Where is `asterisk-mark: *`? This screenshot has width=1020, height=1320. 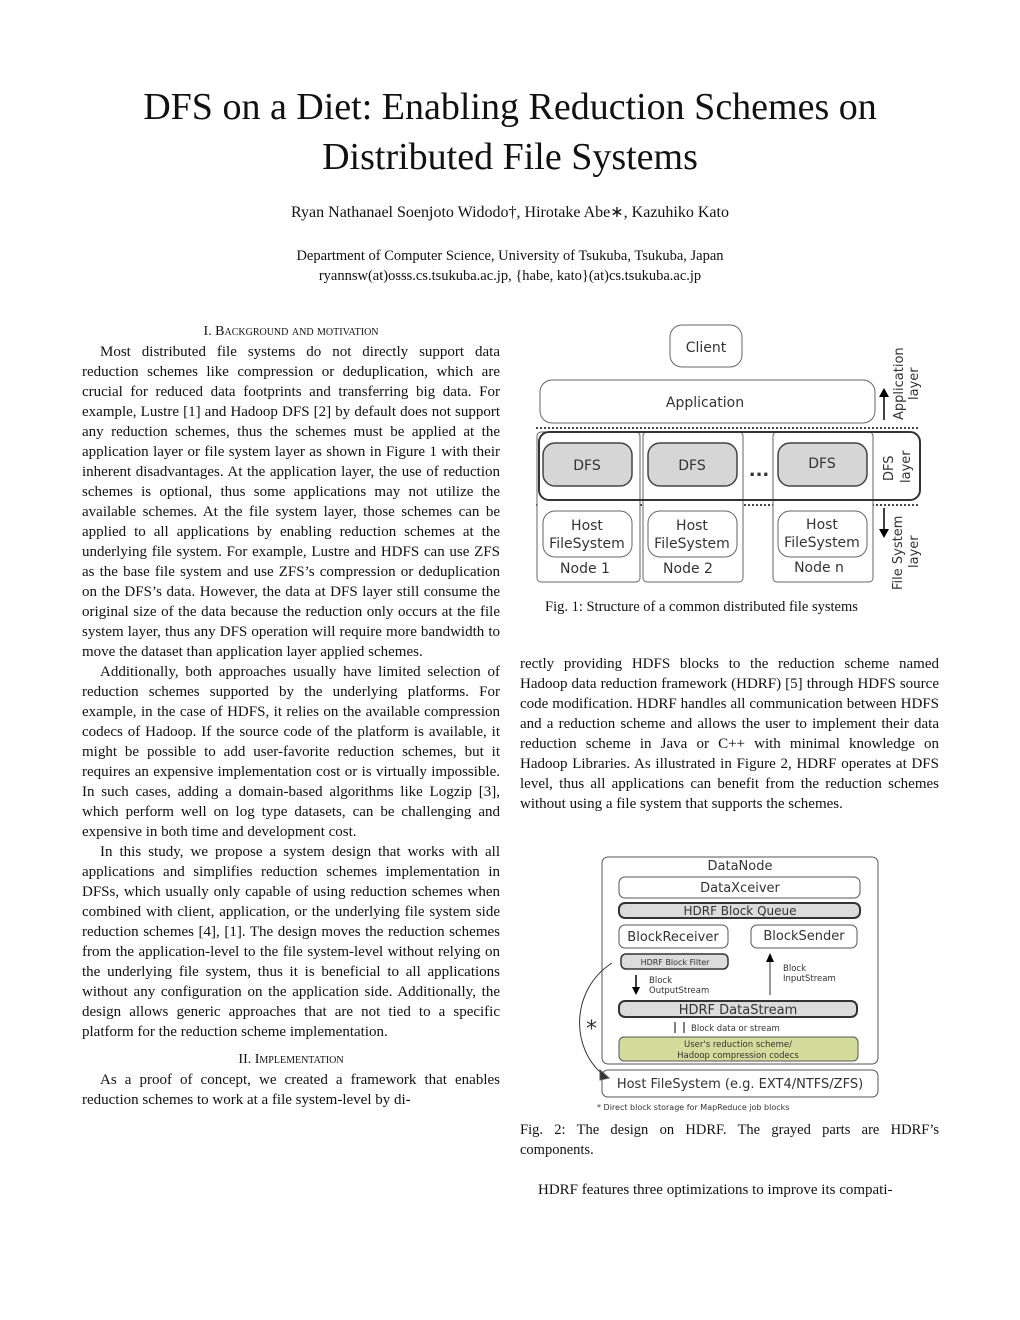 asterisk-mark: * is located at coordinates (591, 1029).